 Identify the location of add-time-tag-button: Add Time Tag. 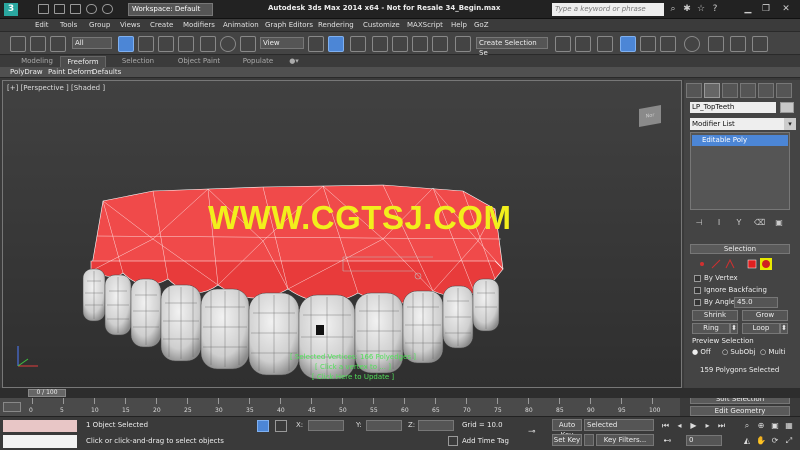
(485, 441).